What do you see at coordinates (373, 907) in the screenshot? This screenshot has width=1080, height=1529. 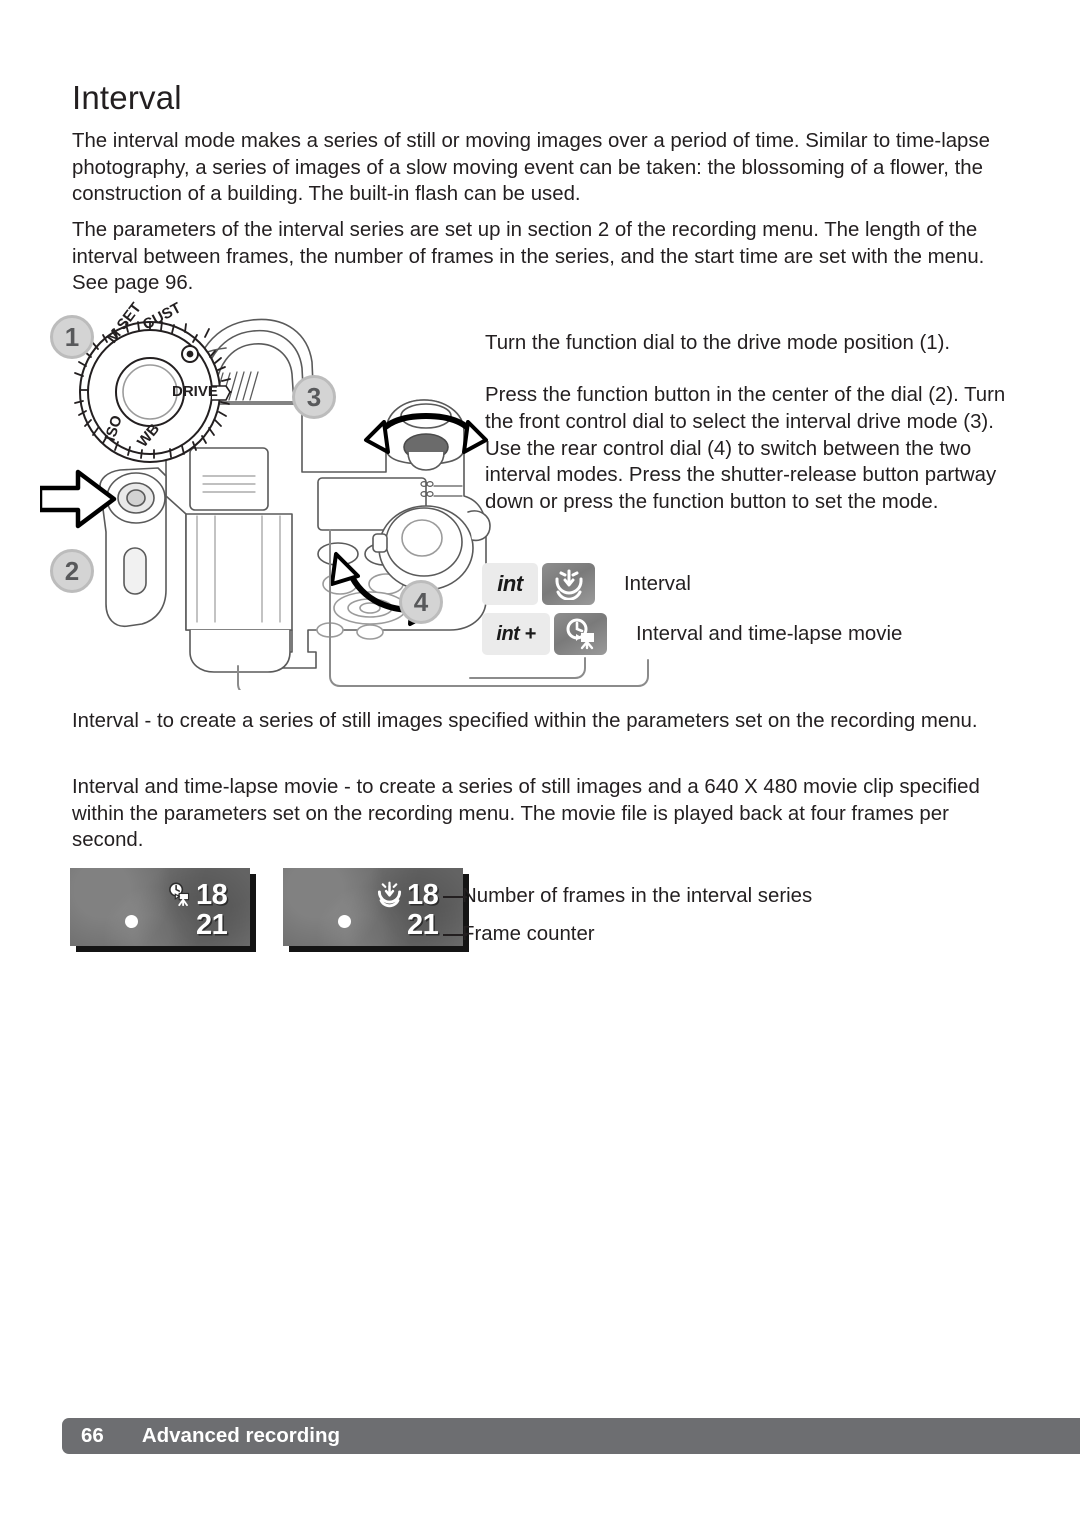 I see `lcd-panel-interval: 18 21` at bounding box center [373, 907].